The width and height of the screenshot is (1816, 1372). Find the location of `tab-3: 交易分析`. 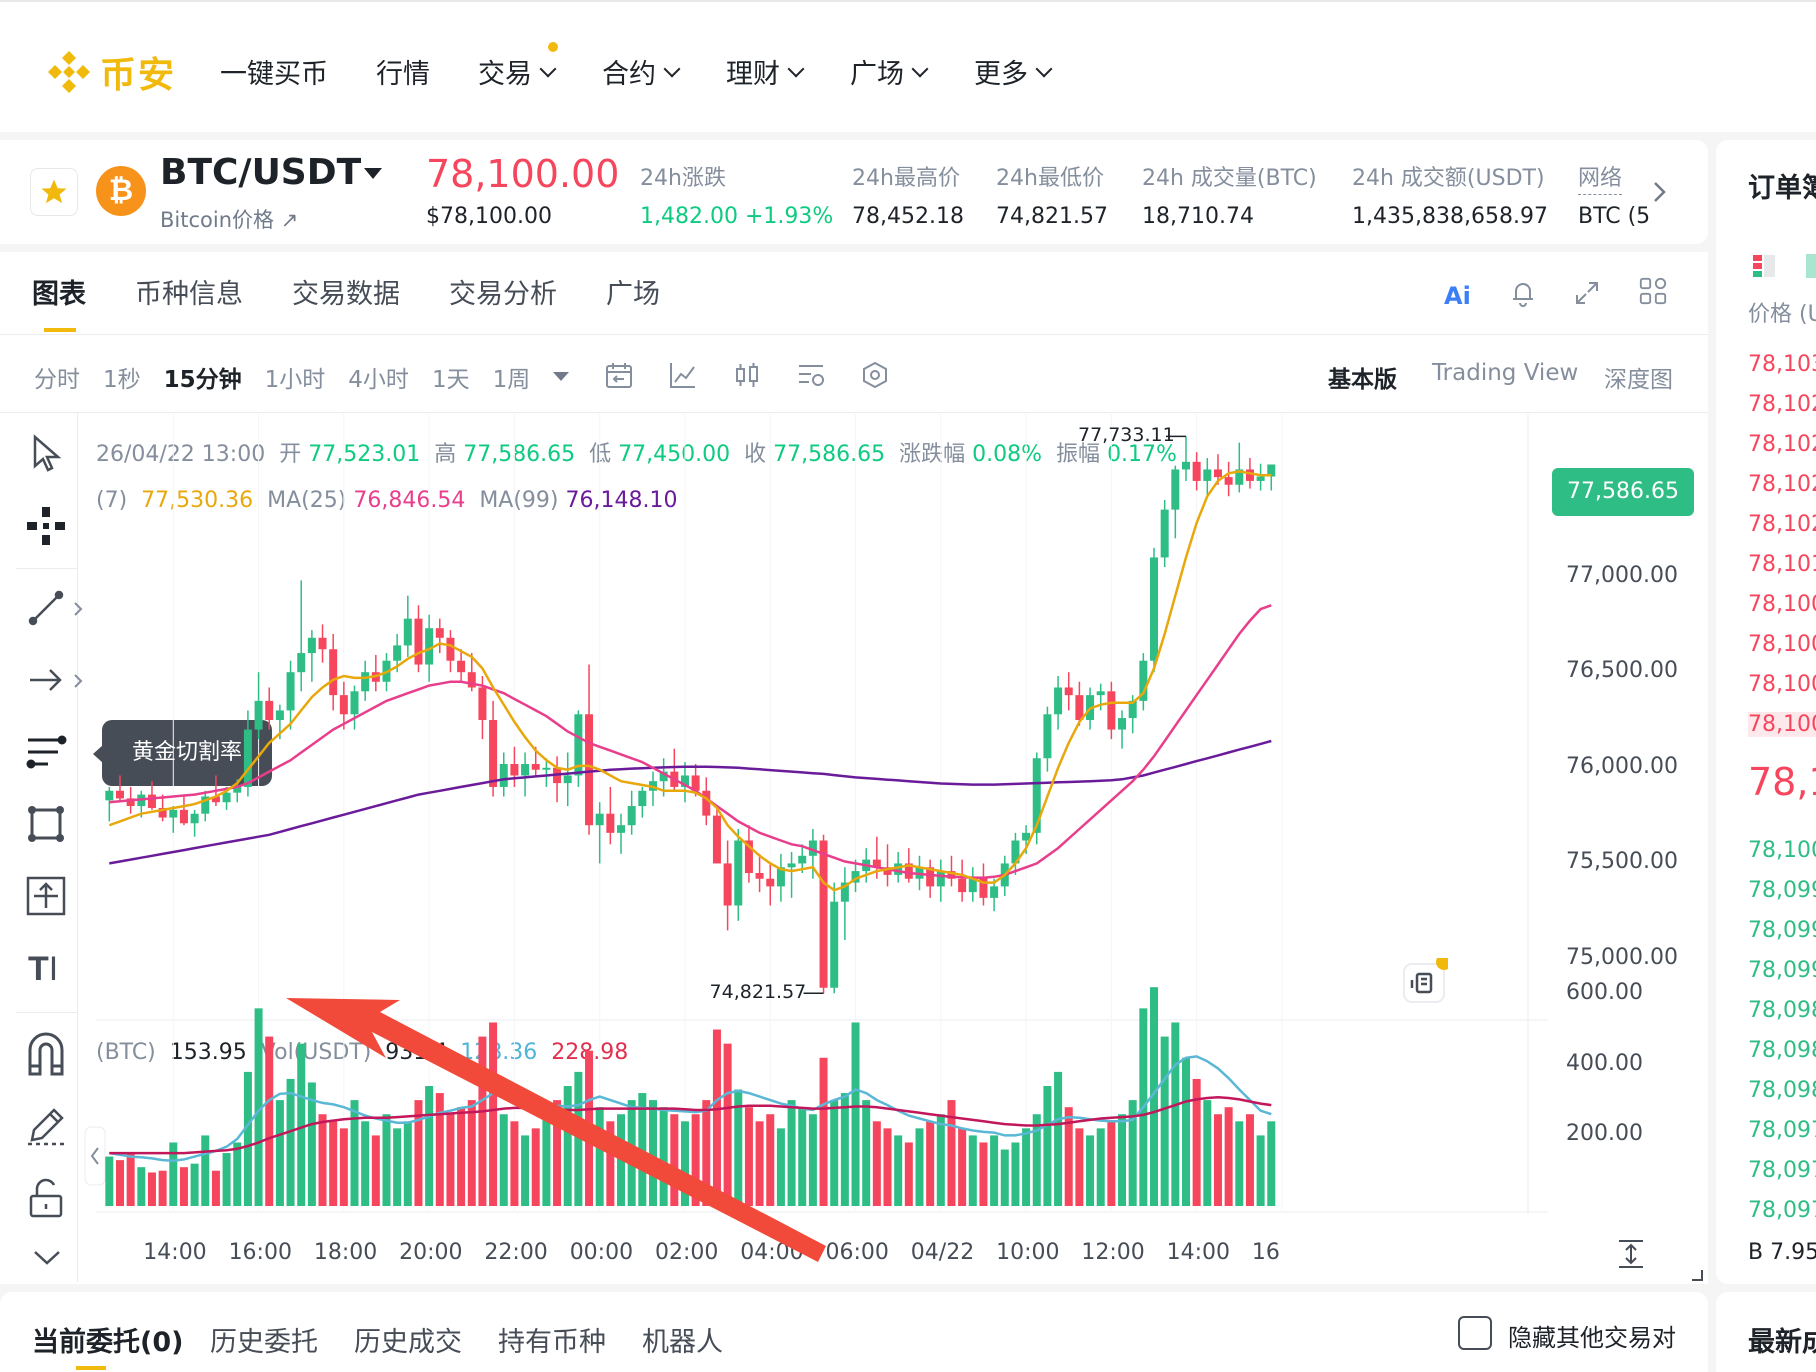

tab-3: 交易分析 is located at coordinates (503, 291).